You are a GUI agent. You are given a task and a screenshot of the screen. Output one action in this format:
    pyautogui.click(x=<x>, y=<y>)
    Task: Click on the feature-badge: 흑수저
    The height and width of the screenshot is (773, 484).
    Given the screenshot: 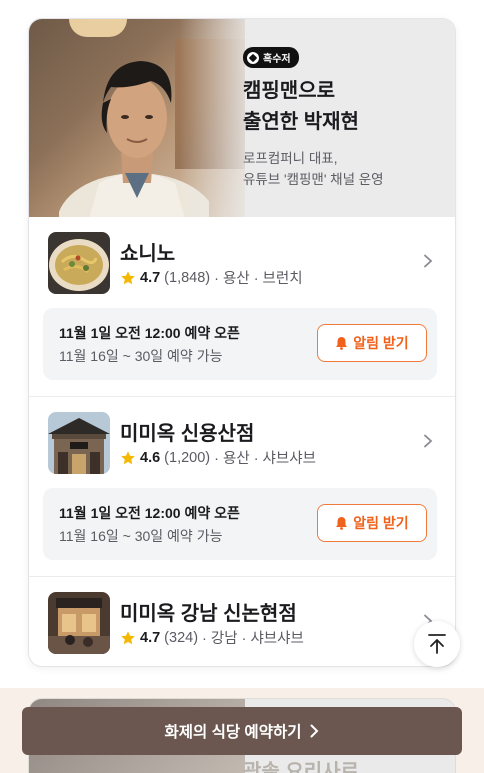 What is the action you would take?
    pyautogui.click(x=271, y=57)
    